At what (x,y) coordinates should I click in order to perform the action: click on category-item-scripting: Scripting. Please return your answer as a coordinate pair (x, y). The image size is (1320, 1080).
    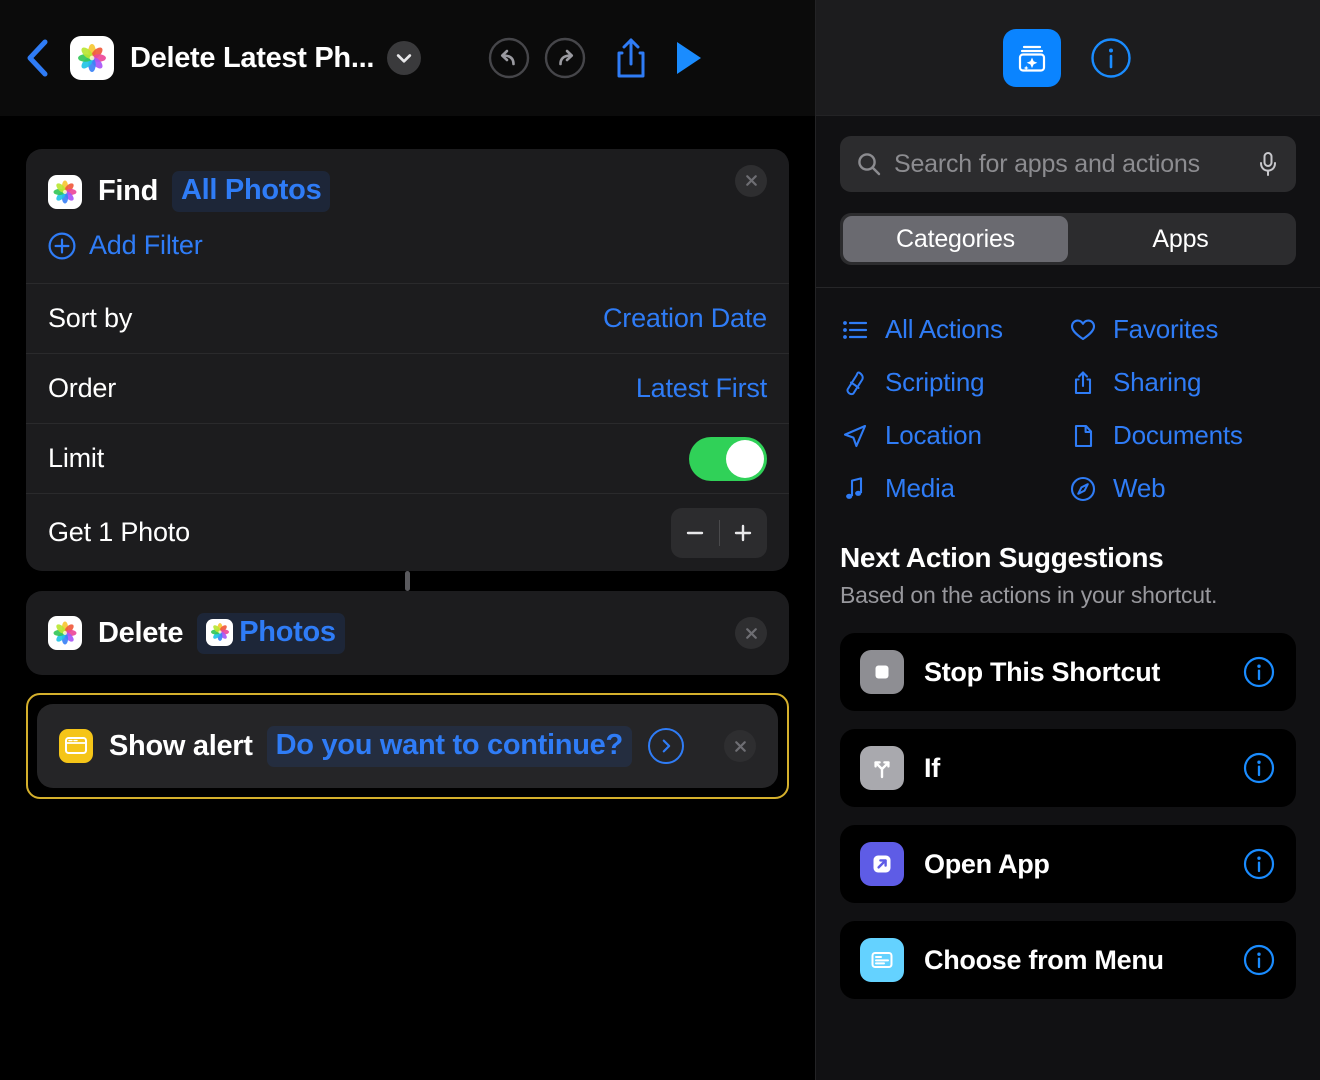
    Looking at the image, I should click on (954, 382).